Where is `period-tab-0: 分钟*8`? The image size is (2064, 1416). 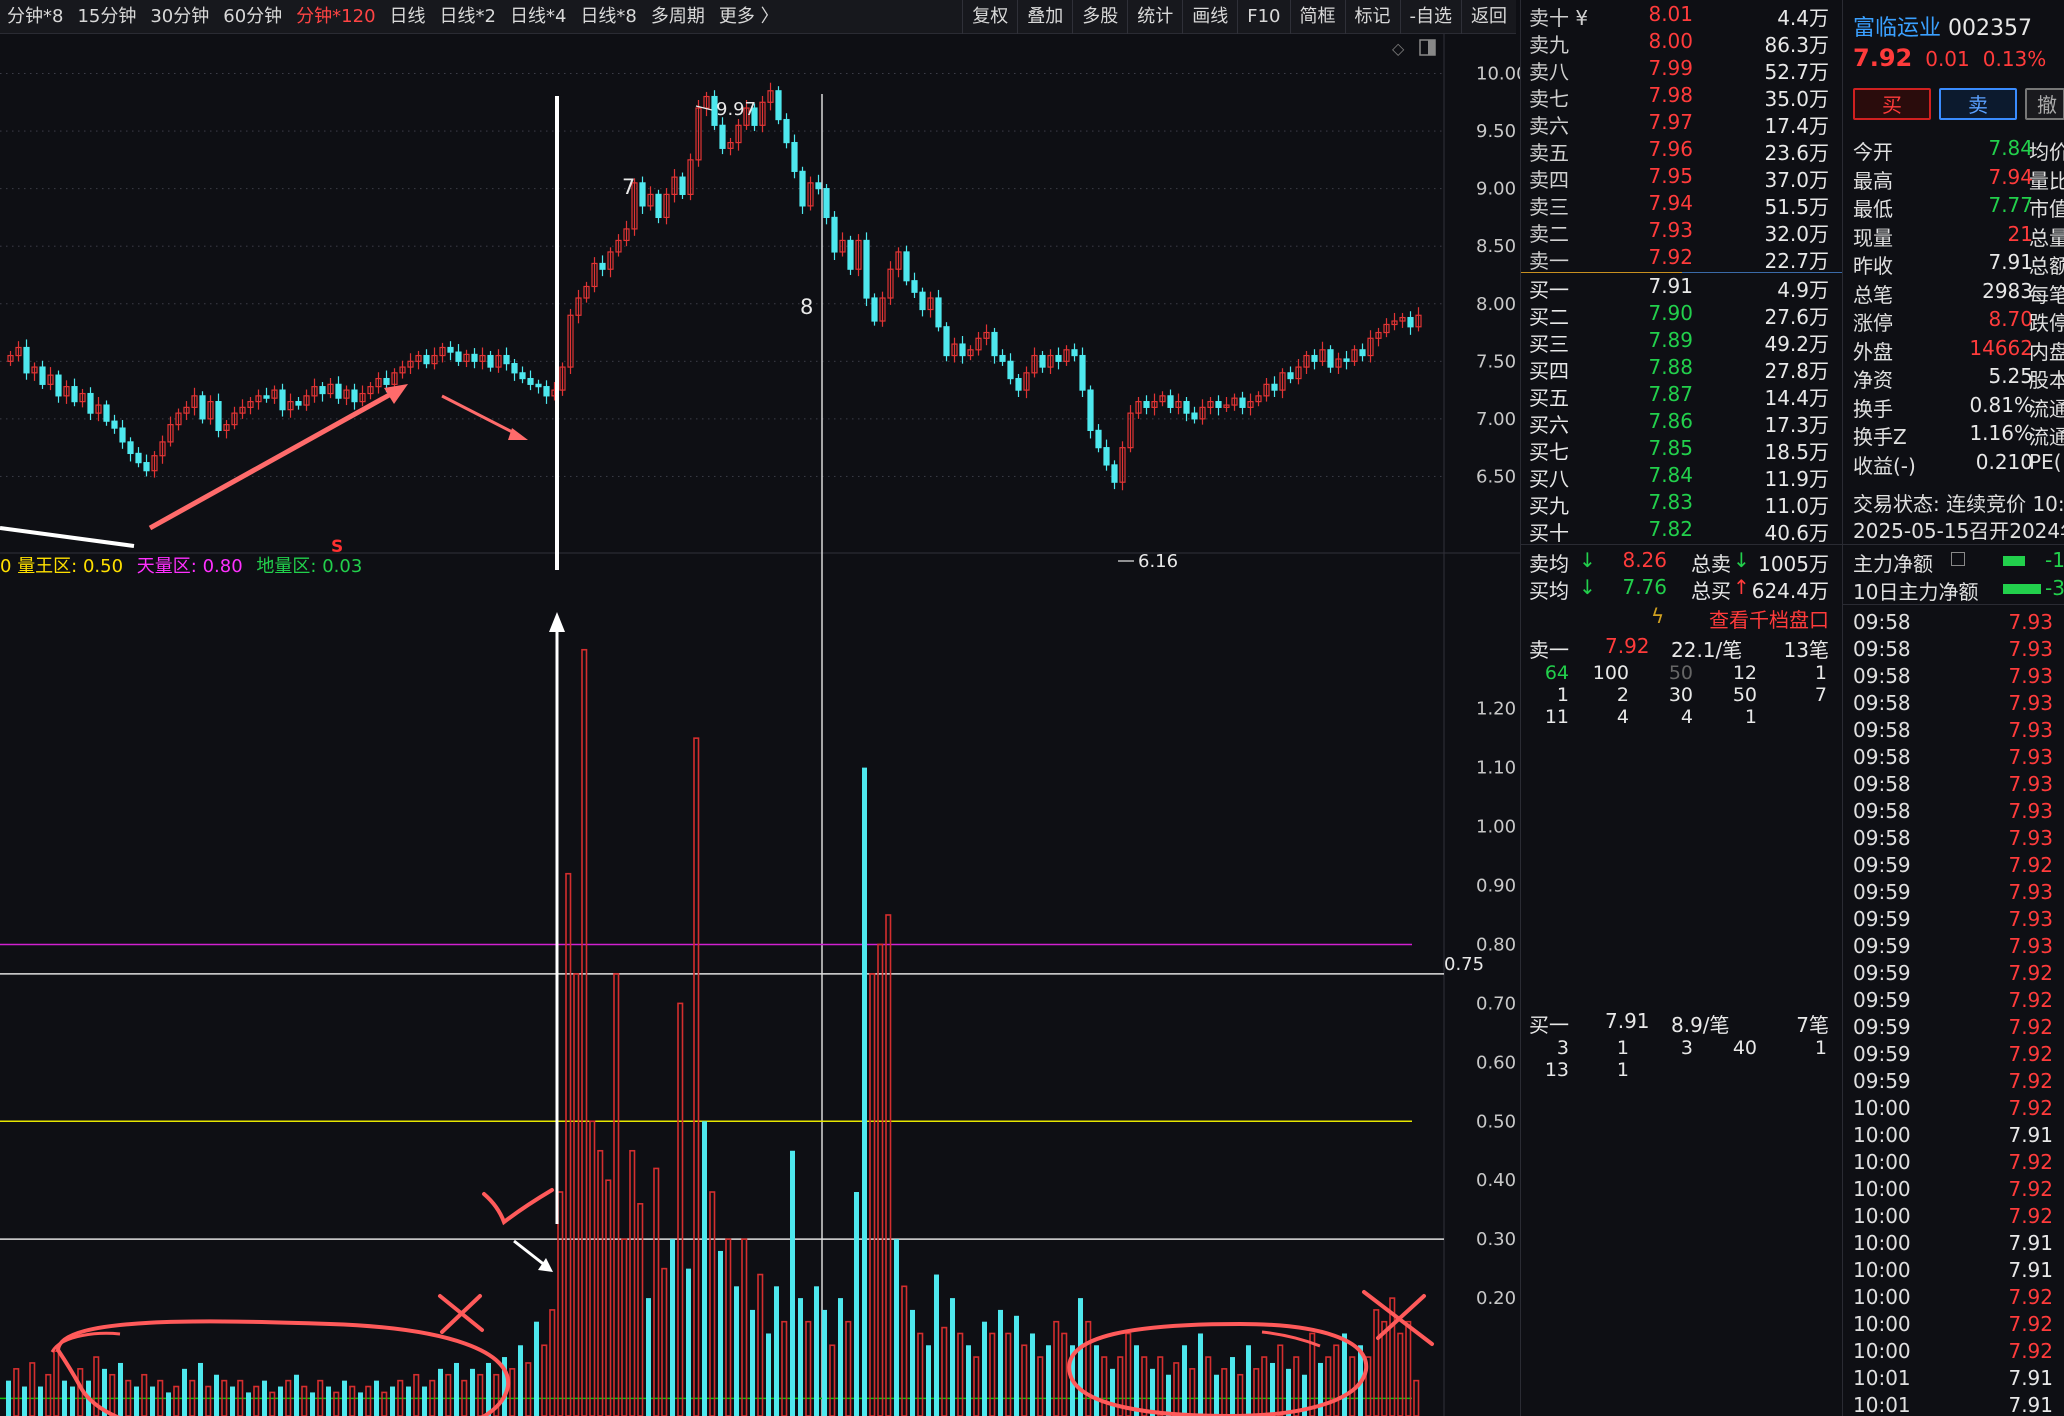
period-tab-0: 分钟*8 is located at coordinates (35, 17).